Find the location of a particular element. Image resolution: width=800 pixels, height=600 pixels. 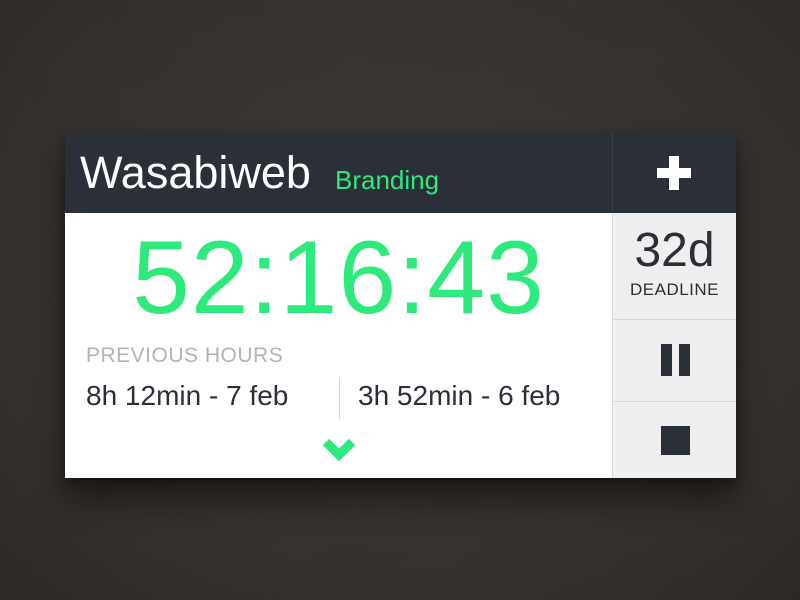

deadline-label: DEADLINE is located at coordinates (674, 289).